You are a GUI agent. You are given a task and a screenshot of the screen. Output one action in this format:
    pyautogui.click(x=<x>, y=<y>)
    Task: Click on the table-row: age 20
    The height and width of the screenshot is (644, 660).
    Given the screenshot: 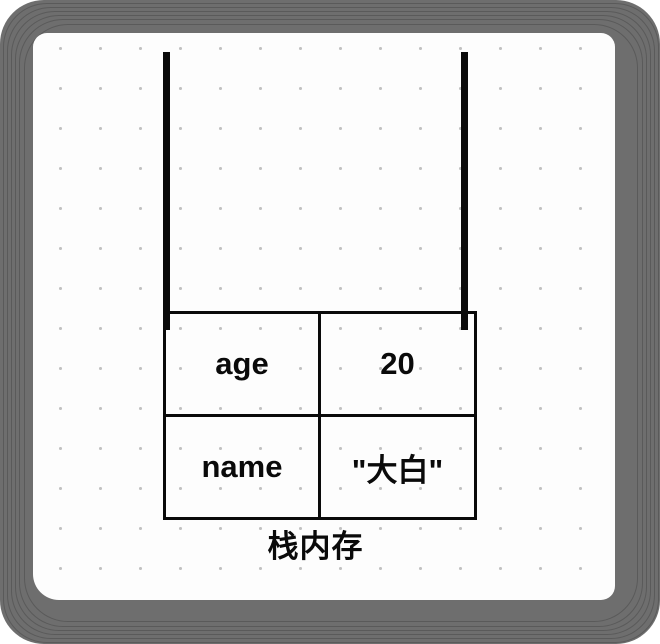 What is the action you would take?
    pyautogui.click(x=320, y=364)
    